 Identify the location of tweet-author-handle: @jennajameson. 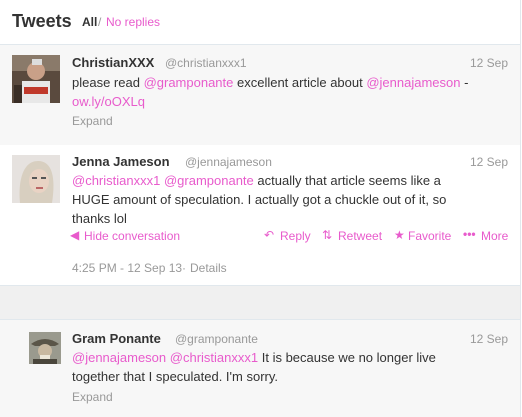
(228, 162).